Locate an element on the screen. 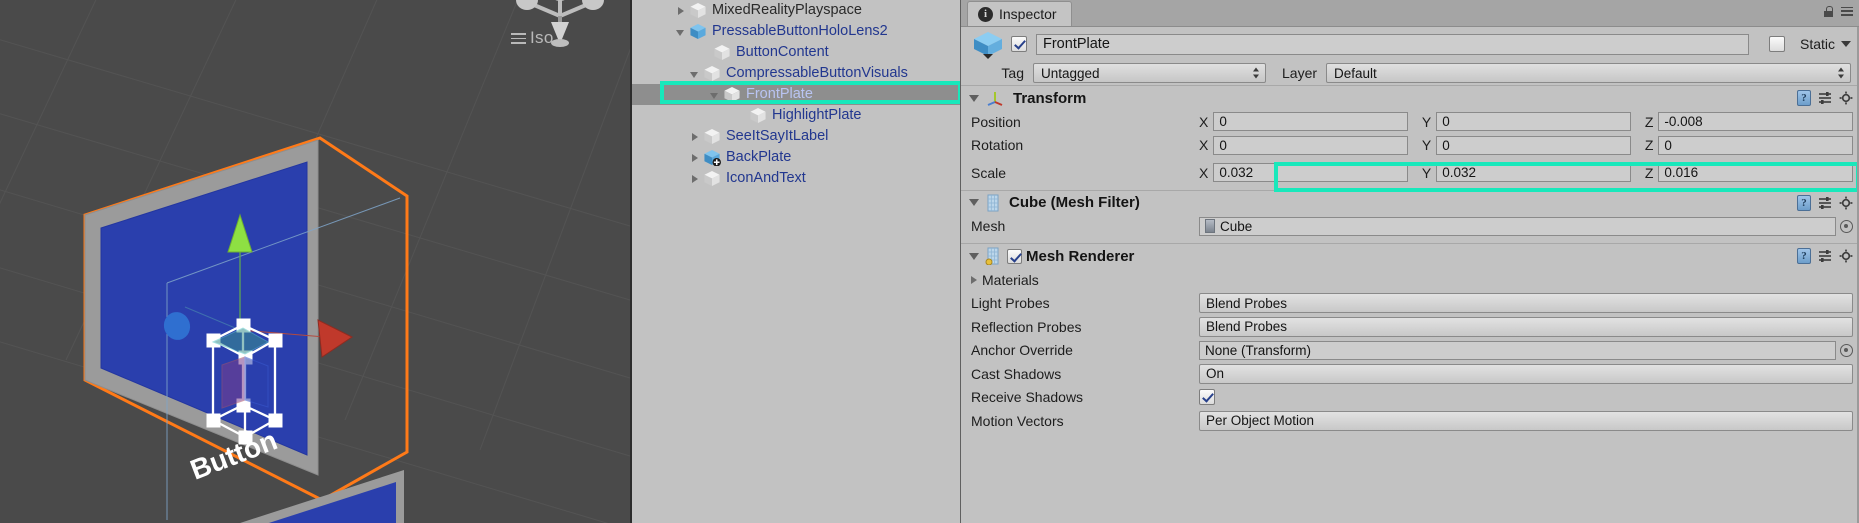 The image size is (1859, 523). object-enabled-checkbox is located at coordinates (1019, 44).